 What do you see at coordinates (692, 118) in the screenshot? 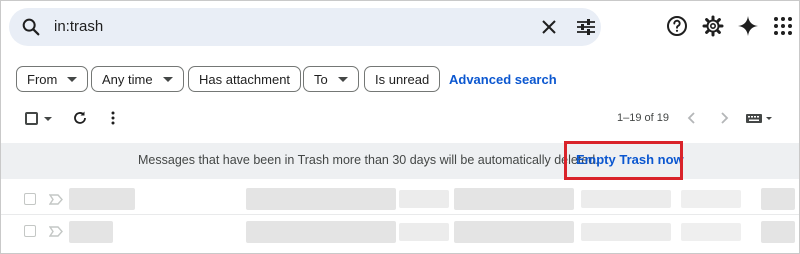
I see `chevron-left-icon` at bounding box center [692, 118].